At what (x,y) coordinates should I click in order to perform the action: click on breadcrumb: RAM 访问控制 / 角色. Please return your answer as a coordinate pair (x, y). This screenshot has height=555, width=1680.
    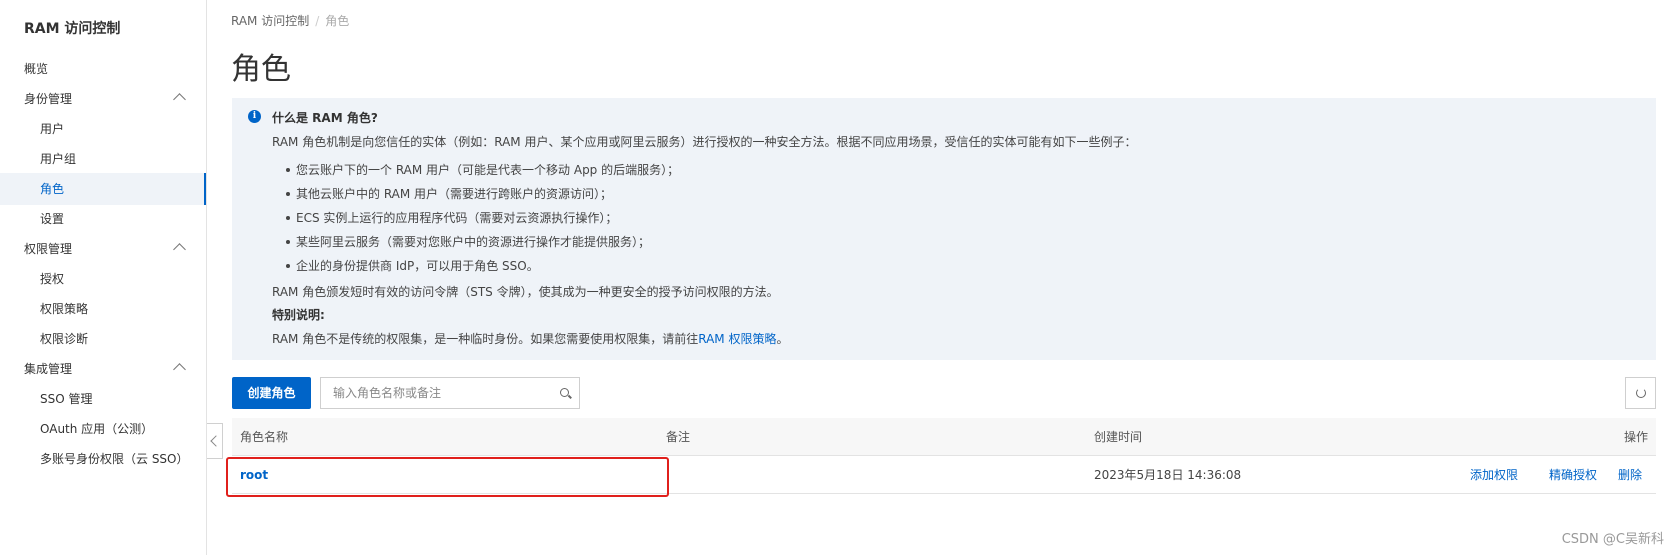
    Looking at the image, I should click on (290, 20).